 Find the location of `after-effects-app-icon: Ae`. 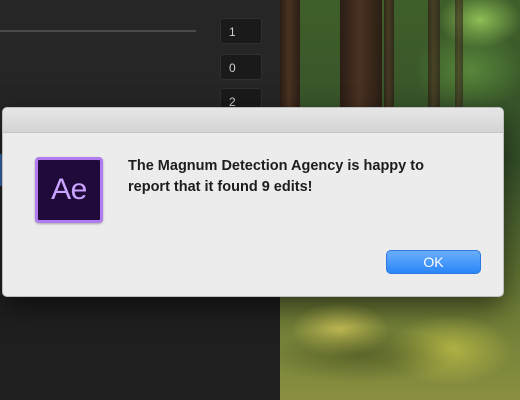

after-effects-app-icon: Ae is located at coordinates (69, 190).